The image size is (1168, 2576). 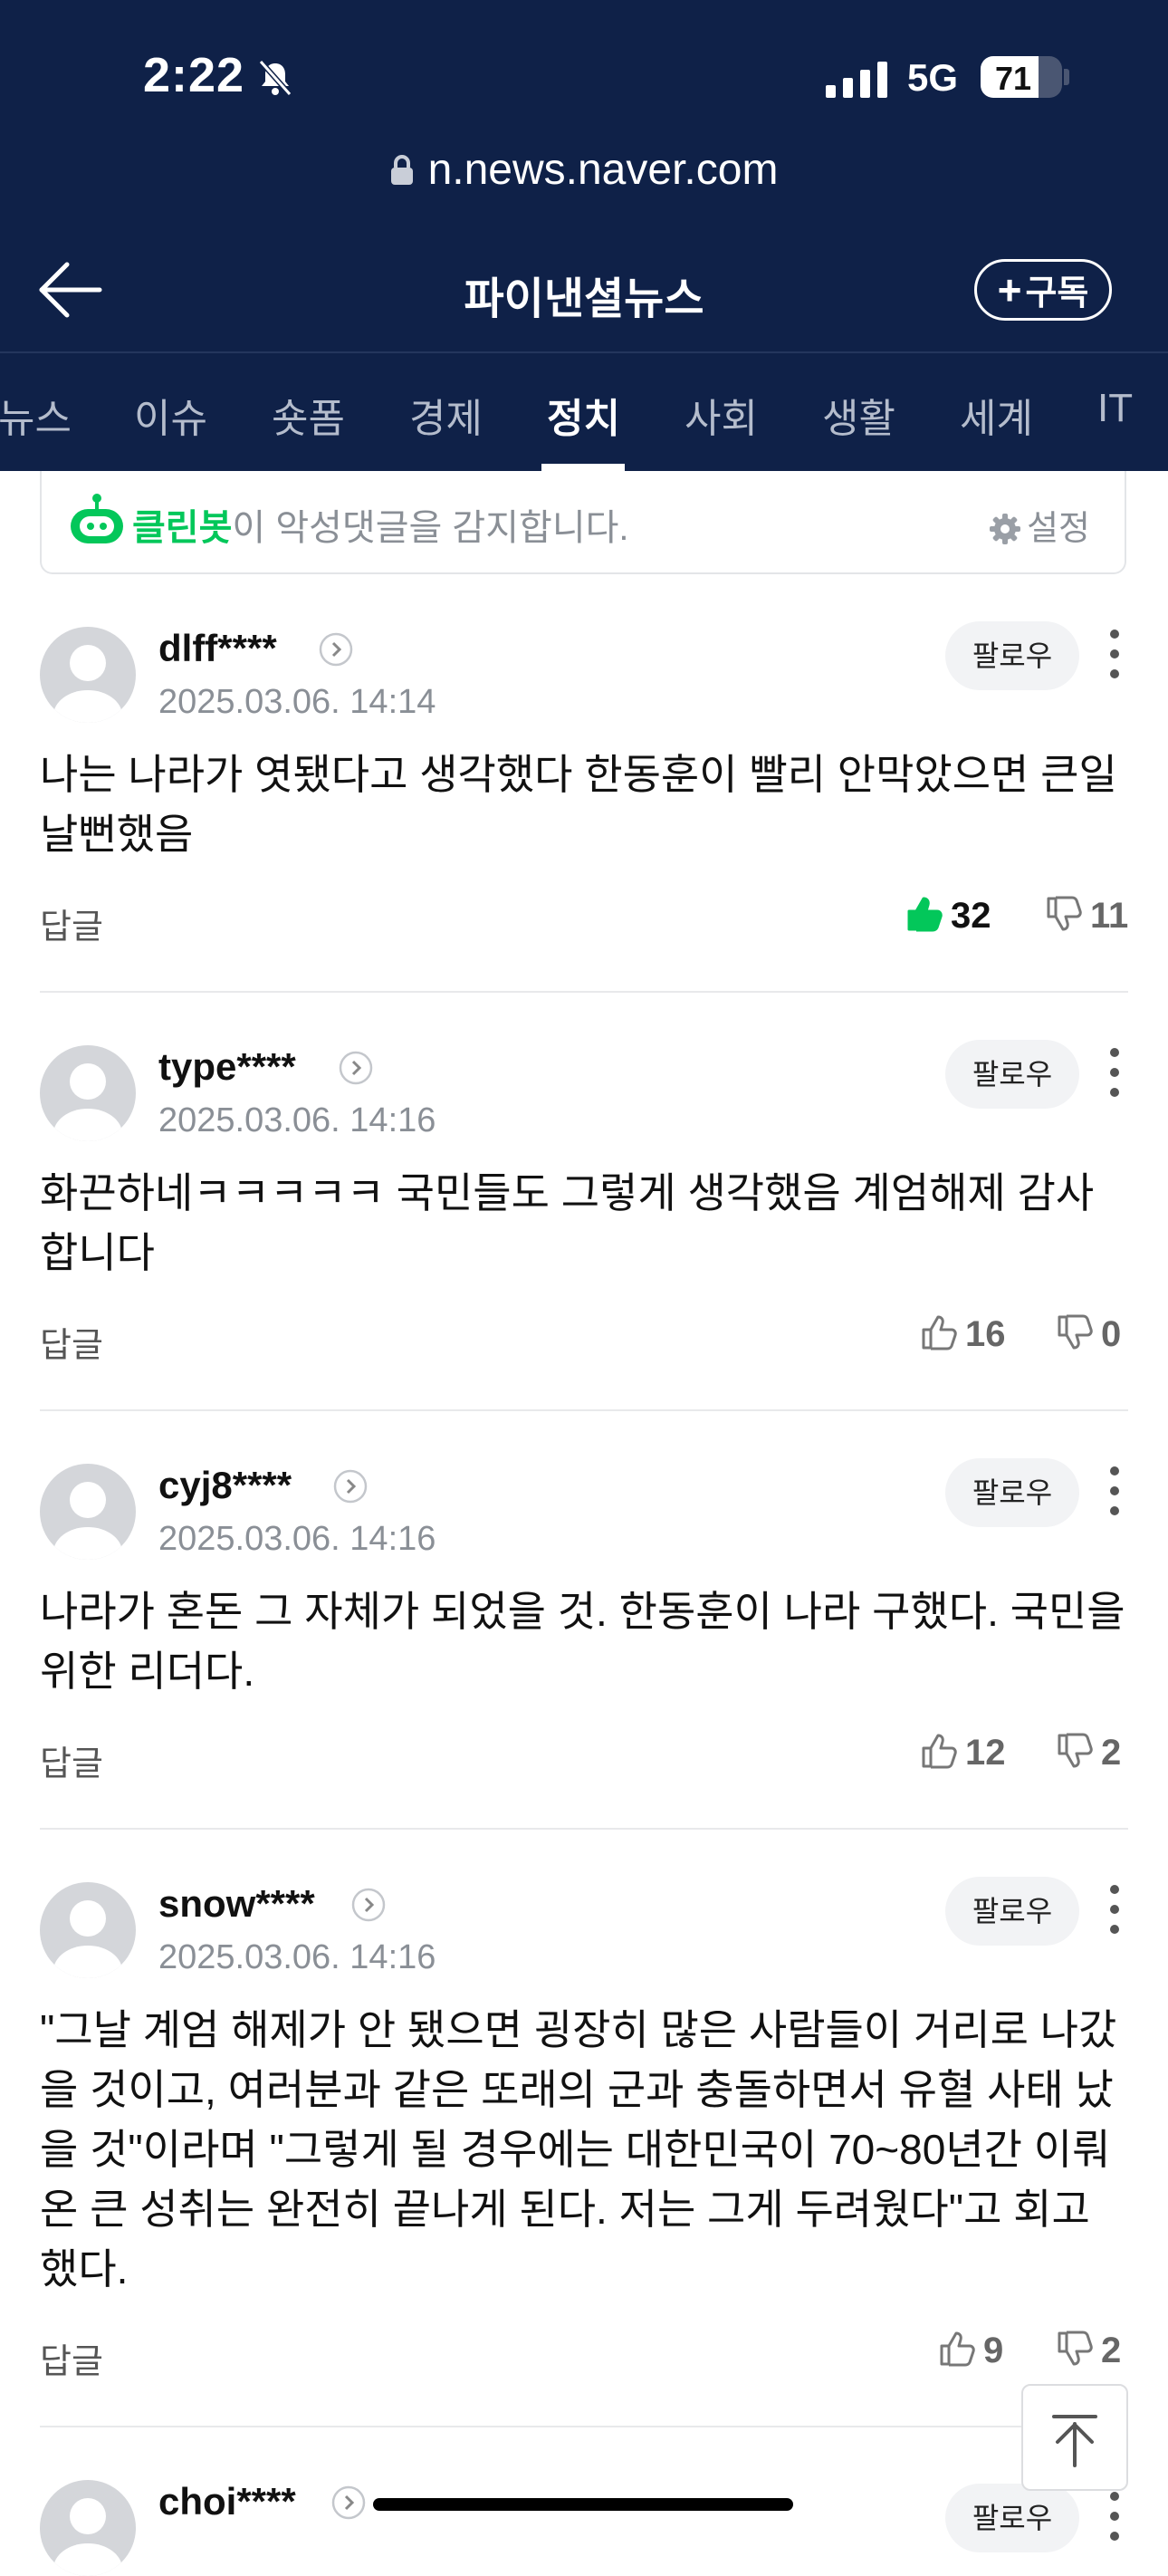 I want to click on tab-life: 생활, so click(x=858, y=415).